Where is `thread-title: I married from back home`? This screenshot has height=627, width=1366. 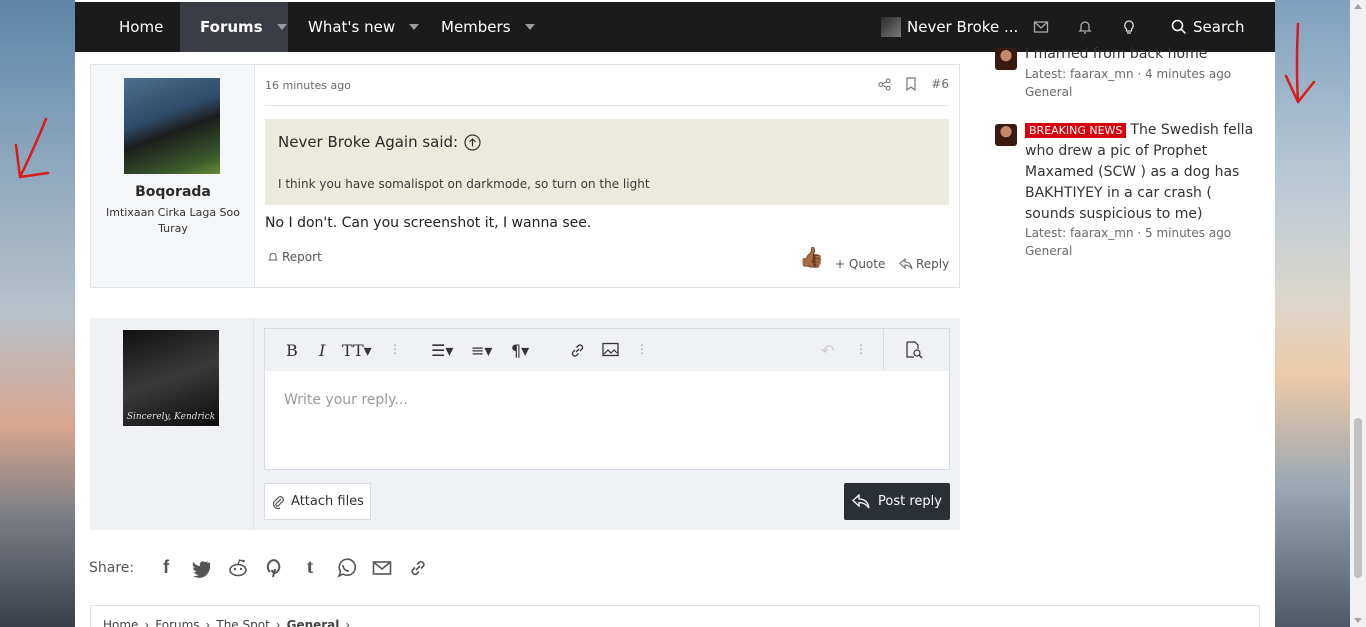 thread-title: I married from back home is located at coordinates (1140, 54).